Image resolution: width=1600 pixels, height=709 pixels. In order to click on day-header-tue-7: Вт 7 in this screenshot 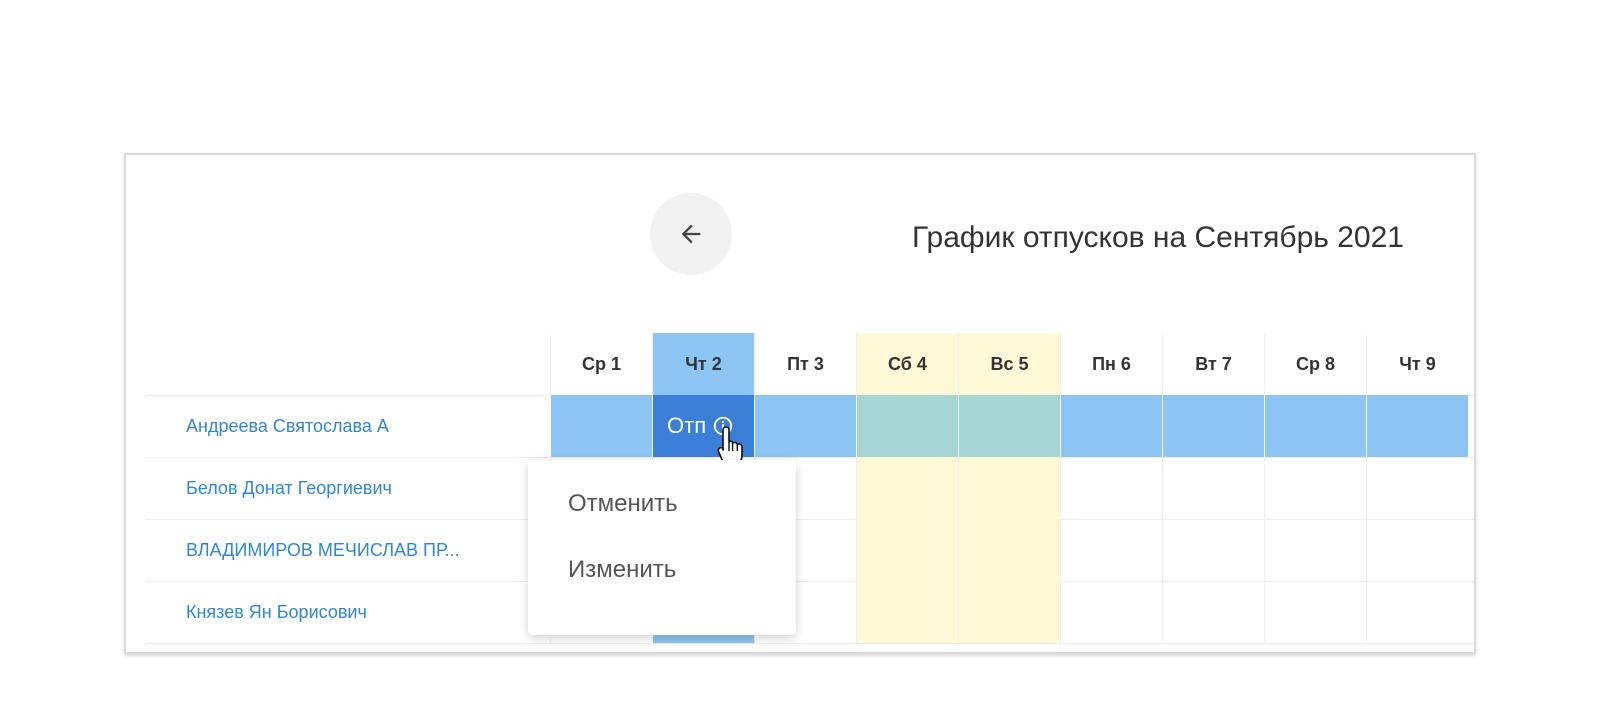, I will do `click(1213, 364)`.